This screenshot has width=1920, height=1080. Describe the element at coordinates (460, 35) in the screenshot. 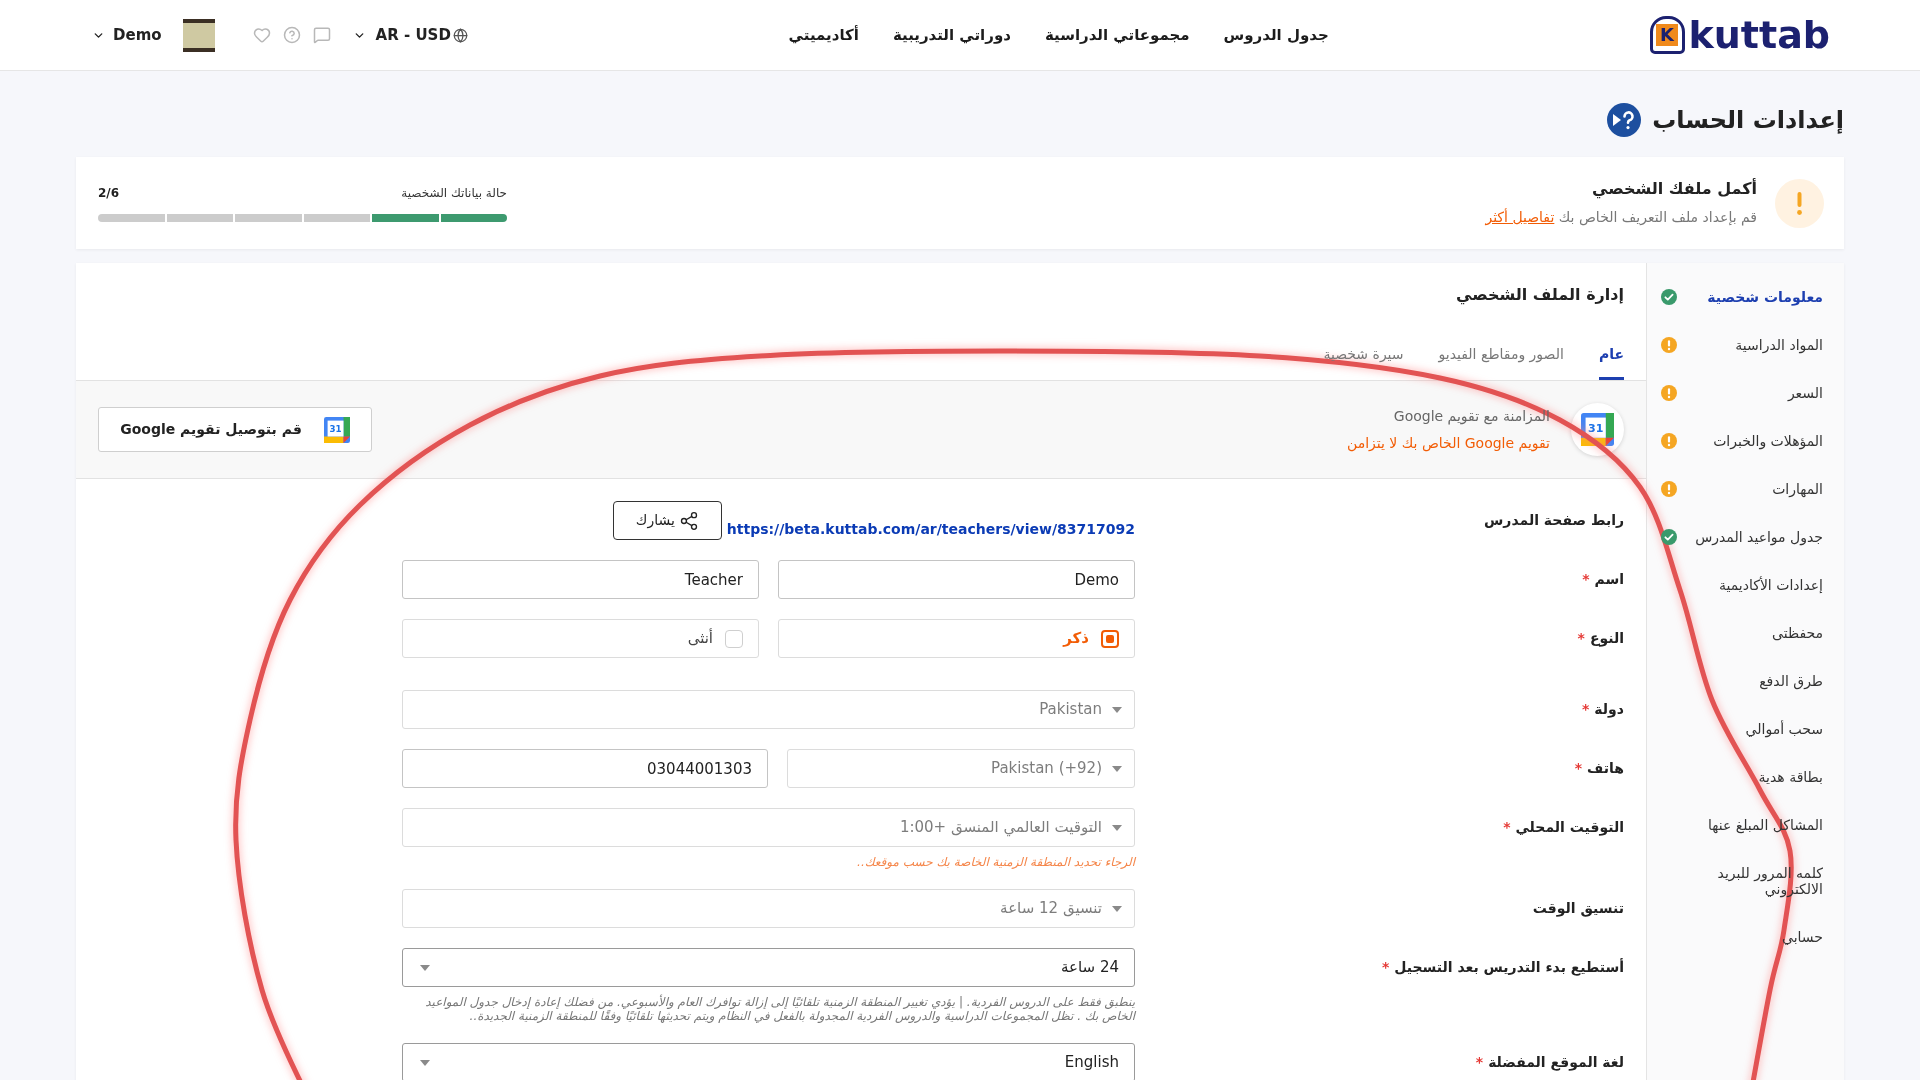

I see `globe-icon` at that location.